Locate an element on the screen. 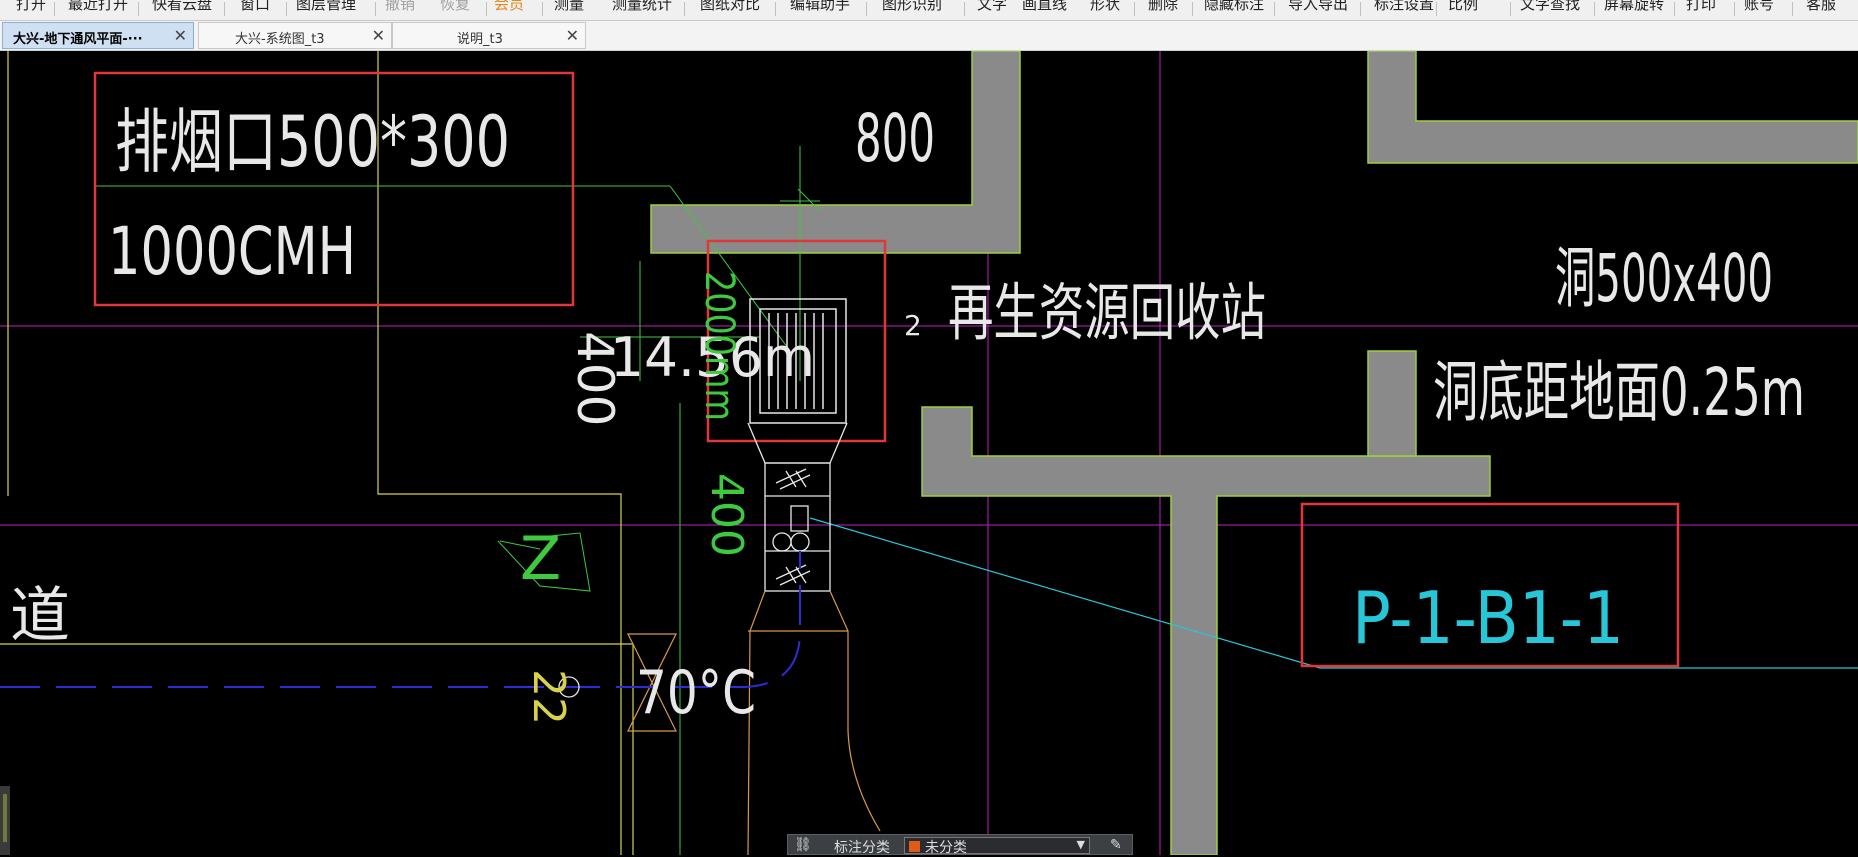  category-select: 未分类 ▼ is located at coordinates (997, 846).